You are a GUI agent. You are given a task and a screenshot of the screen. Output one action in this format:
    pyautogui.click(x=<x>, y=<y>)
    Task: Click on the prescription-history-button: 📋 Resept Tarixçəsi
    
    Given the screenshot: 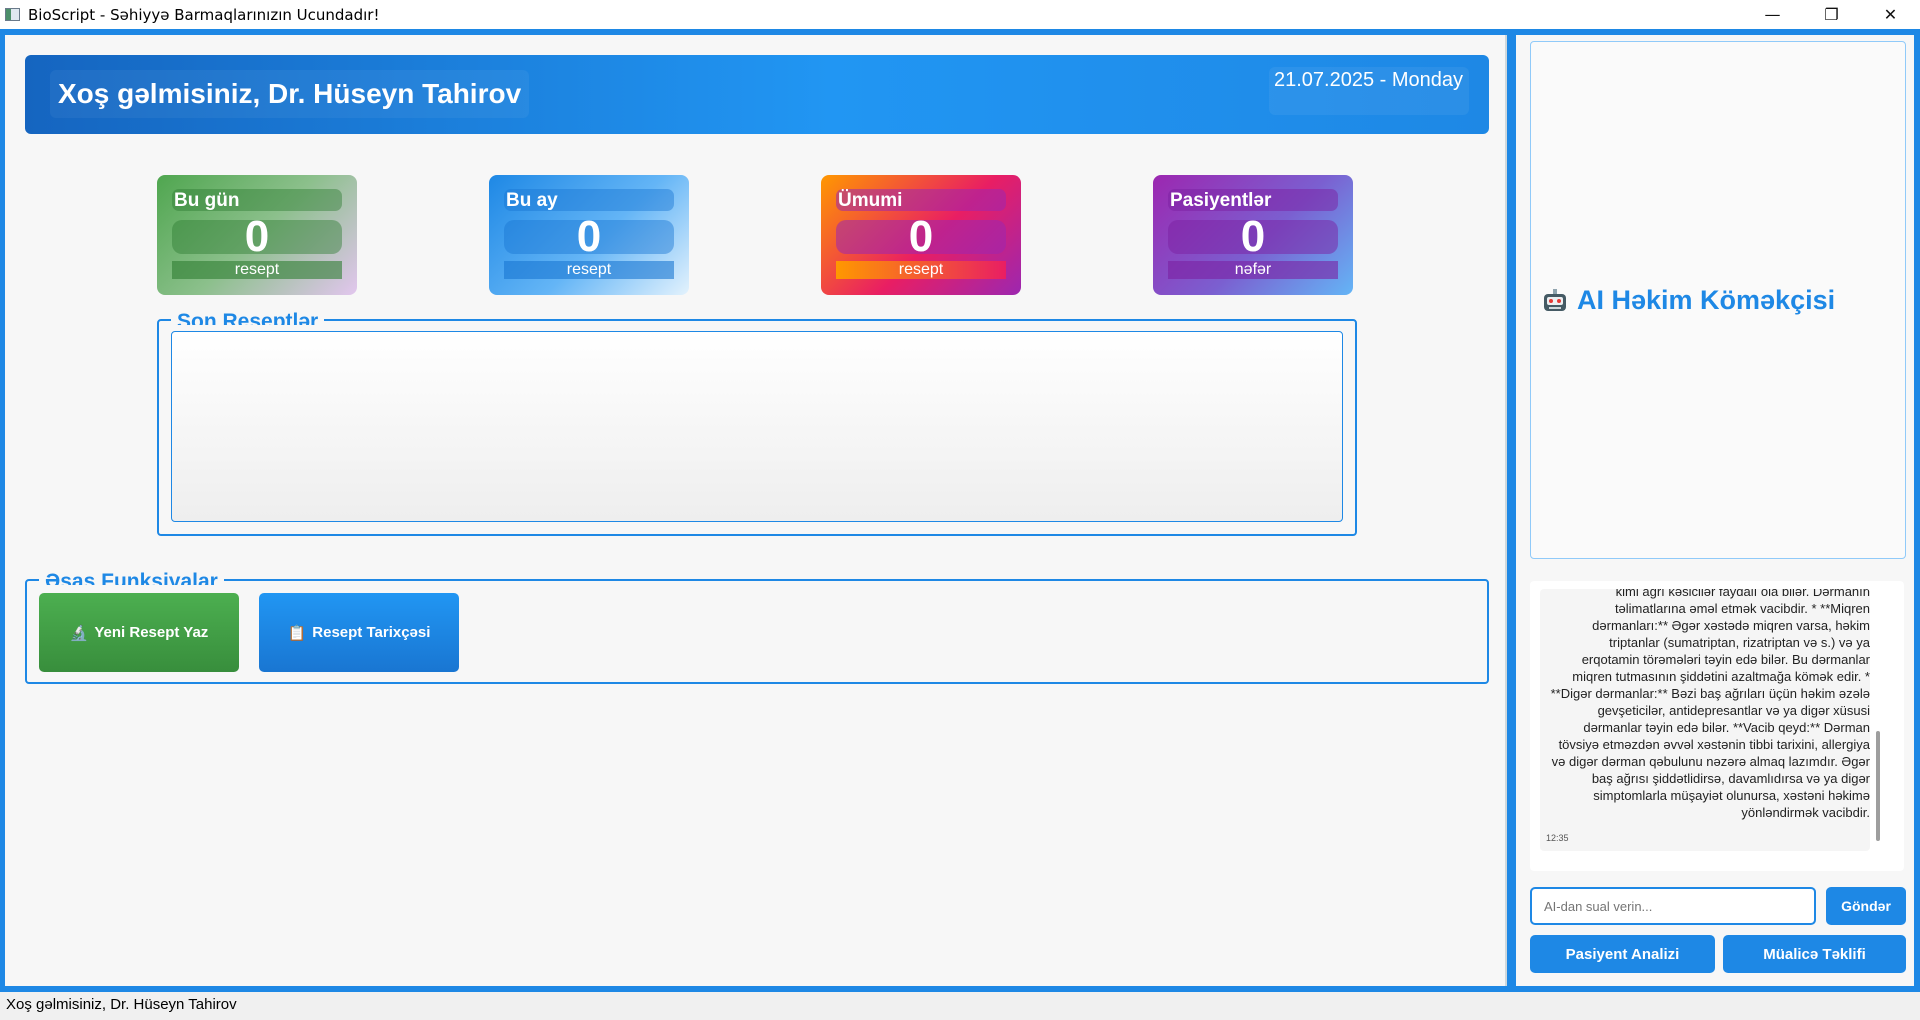 What is the action you would take?
    pyautogui.click(x=359, y=632)
    